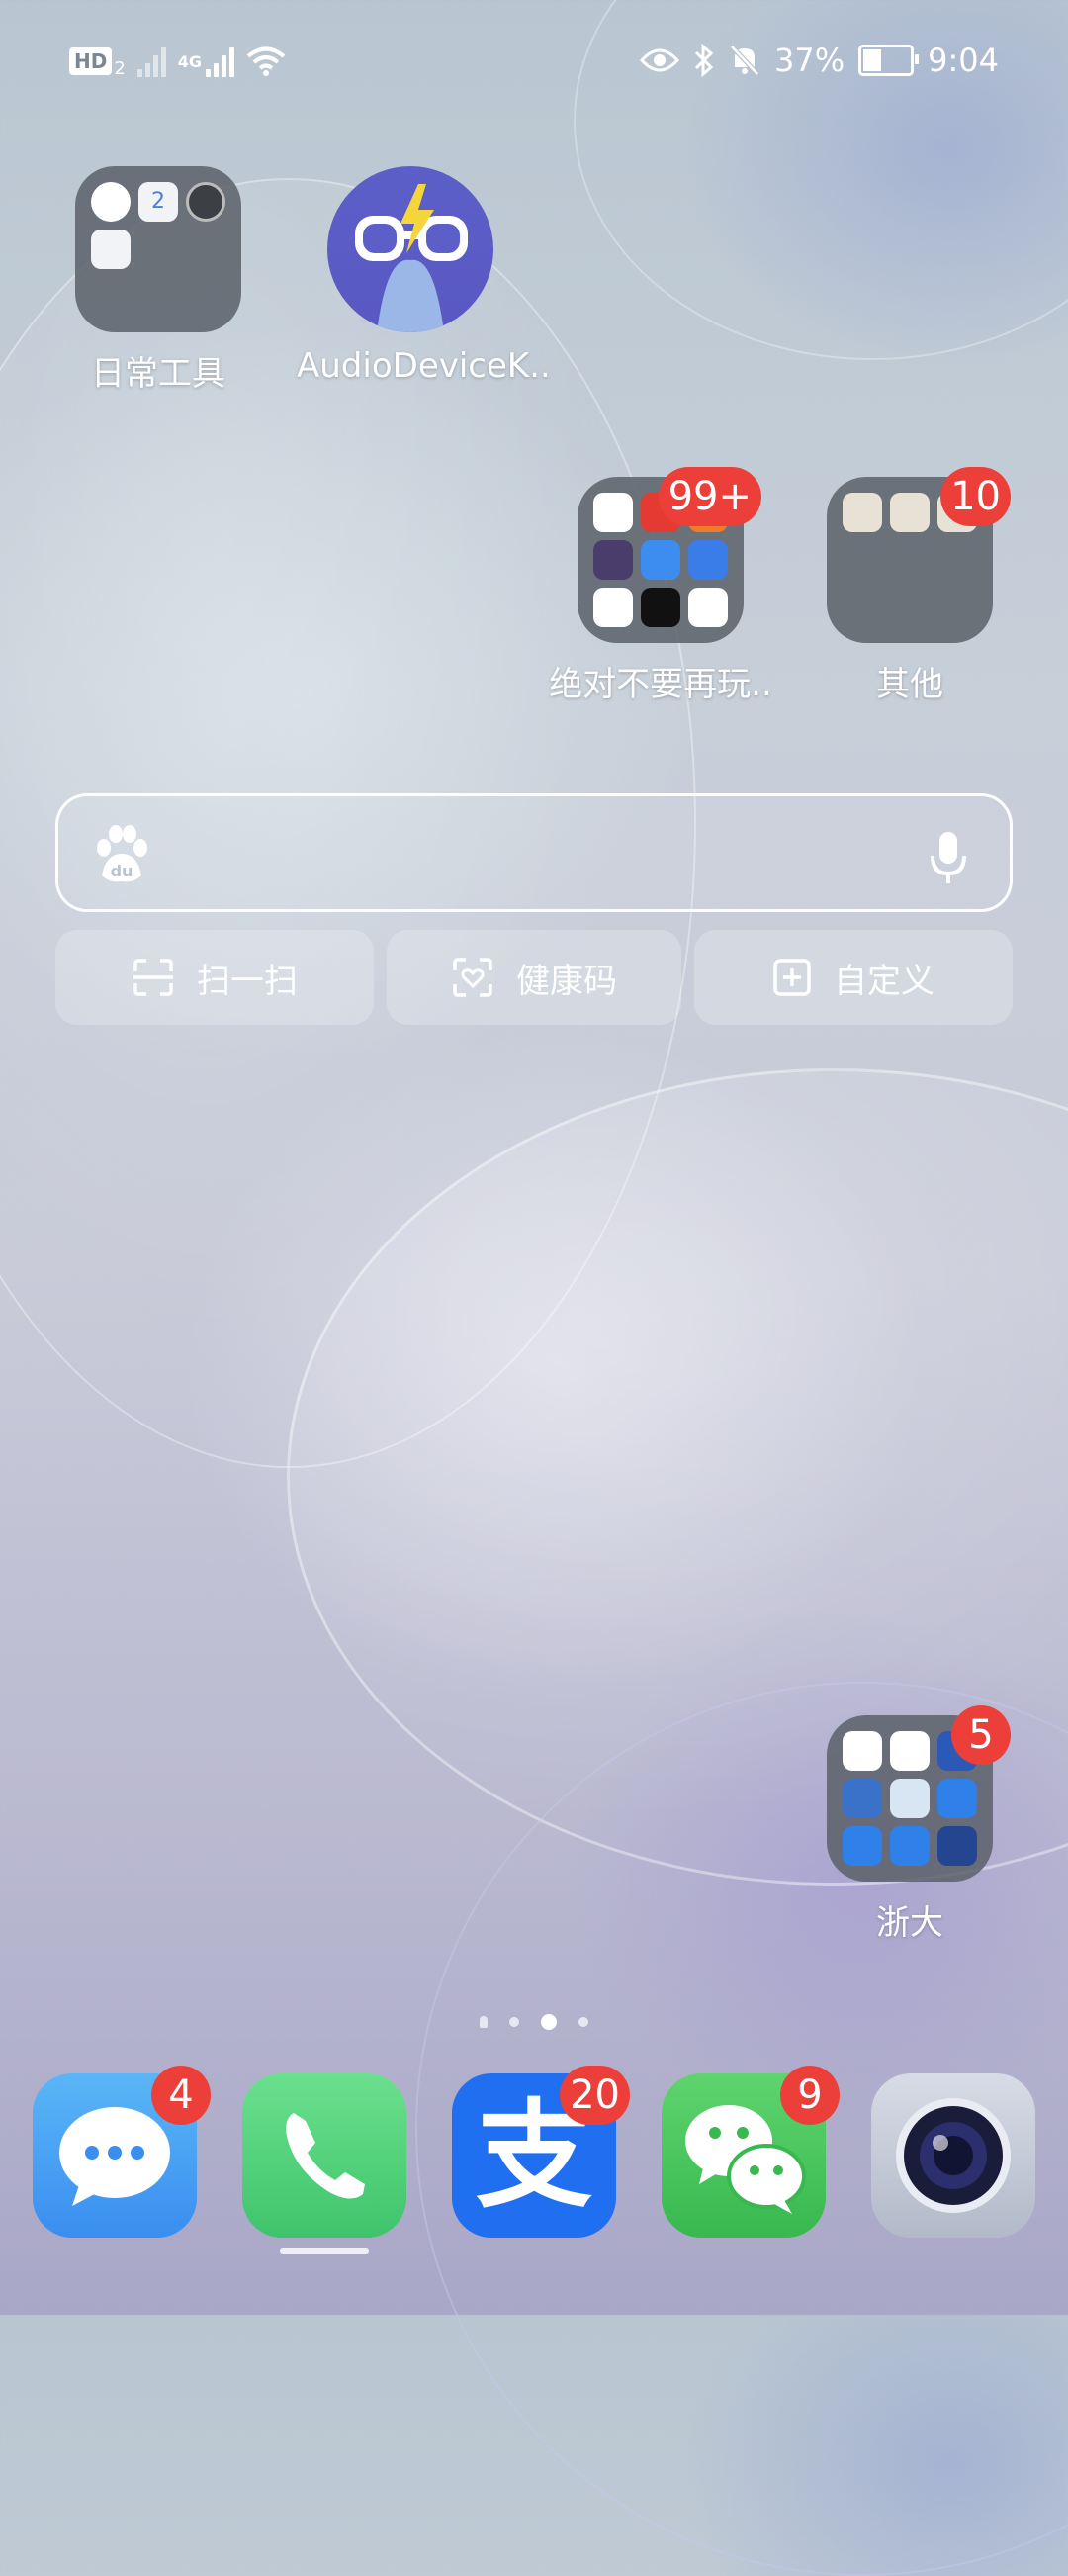 This screenshot has height=2576, width=1068. I want to click on sim-badge: 2, so click(120, 68).